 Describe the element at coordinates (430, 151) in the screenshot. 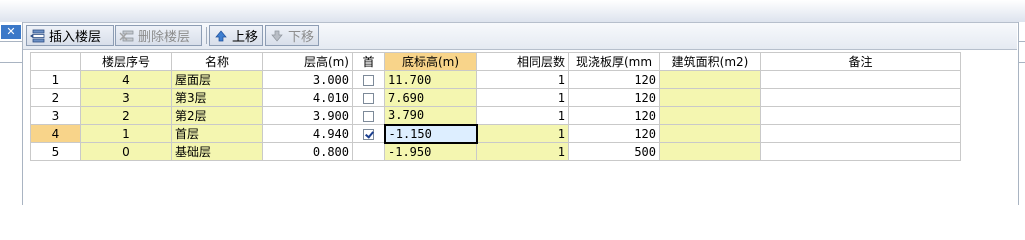

I see `bottom-elevation-cell: -1.950` at that location.